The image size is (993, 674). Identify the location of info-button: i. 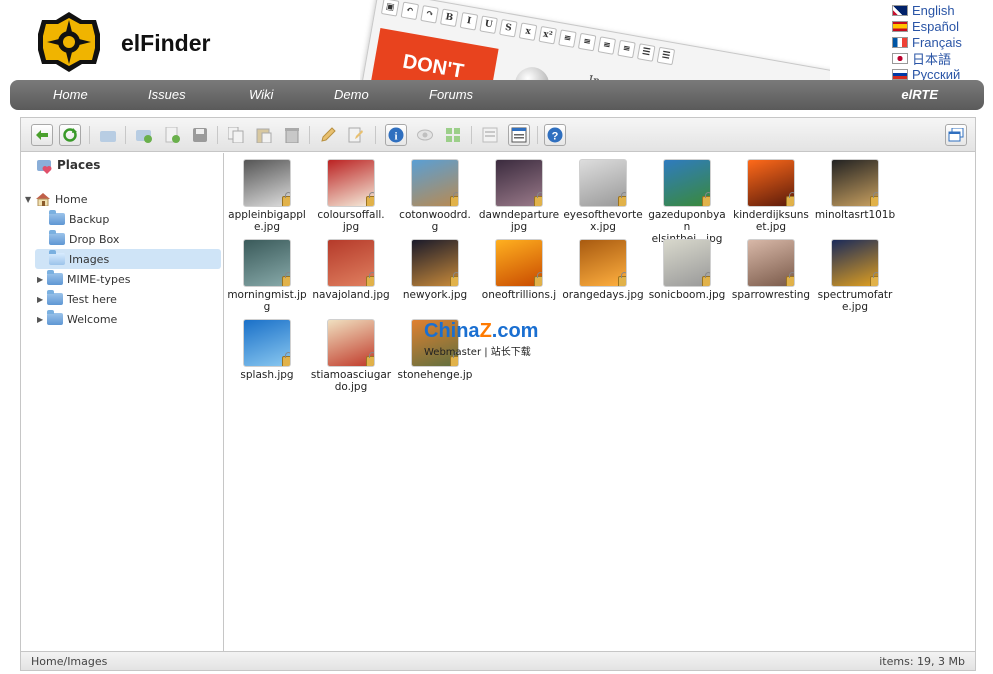
(396, 135).